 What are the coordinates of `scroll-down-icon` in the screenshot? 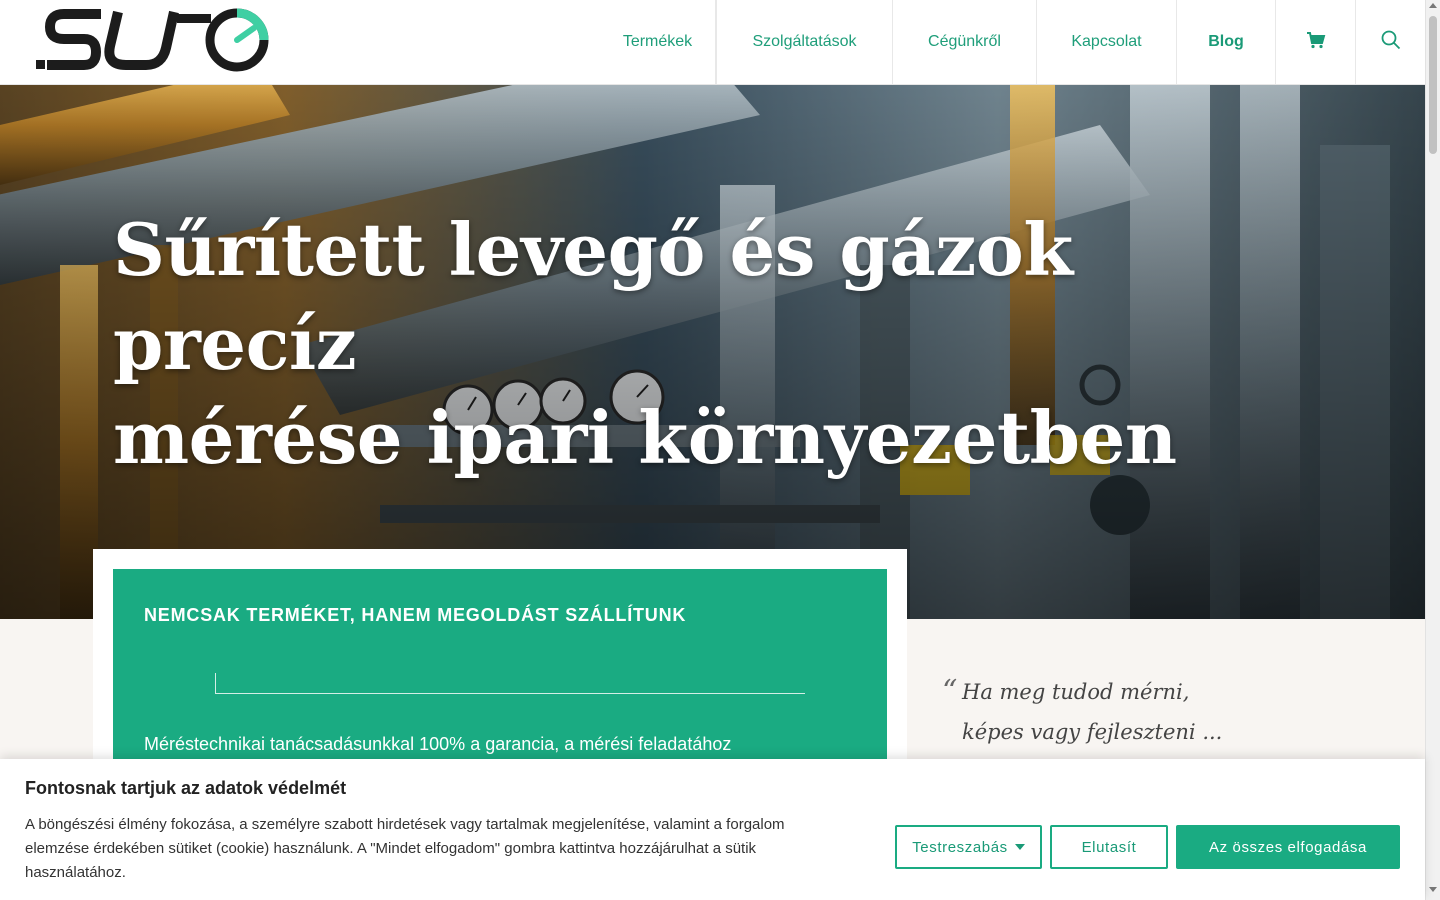 It's located at (1433, 889).